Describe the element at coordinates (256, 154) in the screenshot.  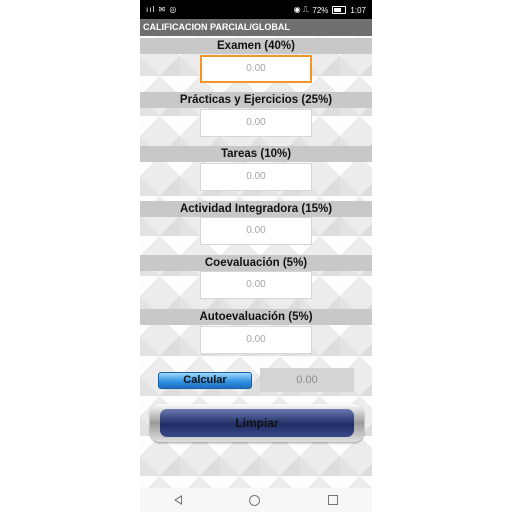
I see `label-tareas: Tareas (10%)` at that location.